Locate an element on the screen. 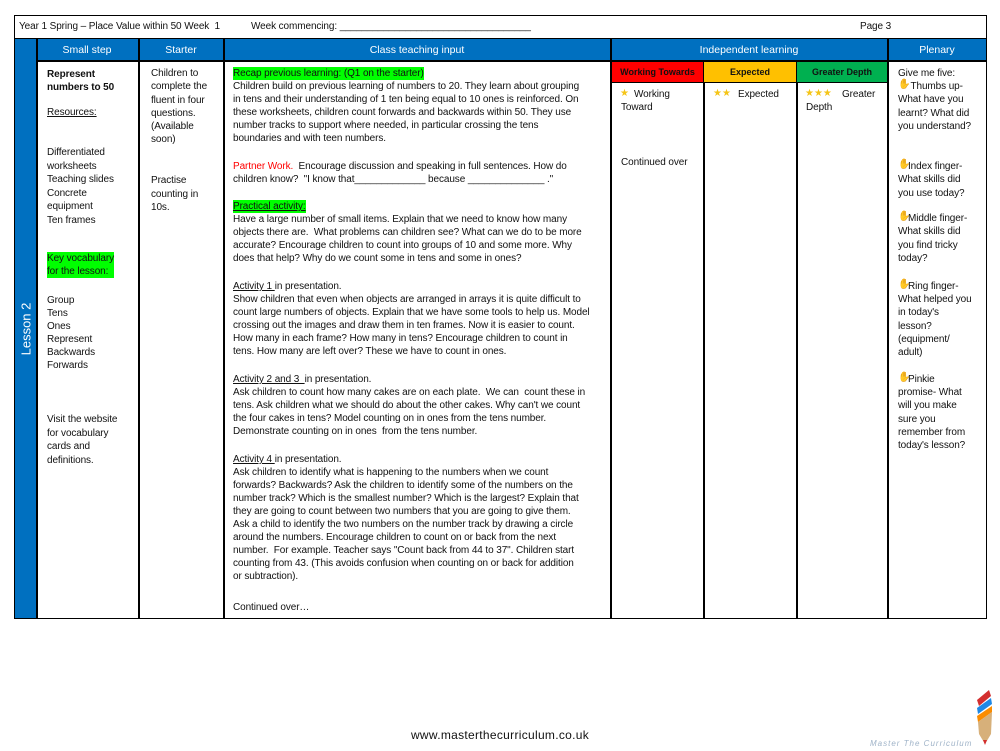 The image size is (1000, 751). activity-1-heading: Activity 1 in presentation. is located at coordinates (287, 286).